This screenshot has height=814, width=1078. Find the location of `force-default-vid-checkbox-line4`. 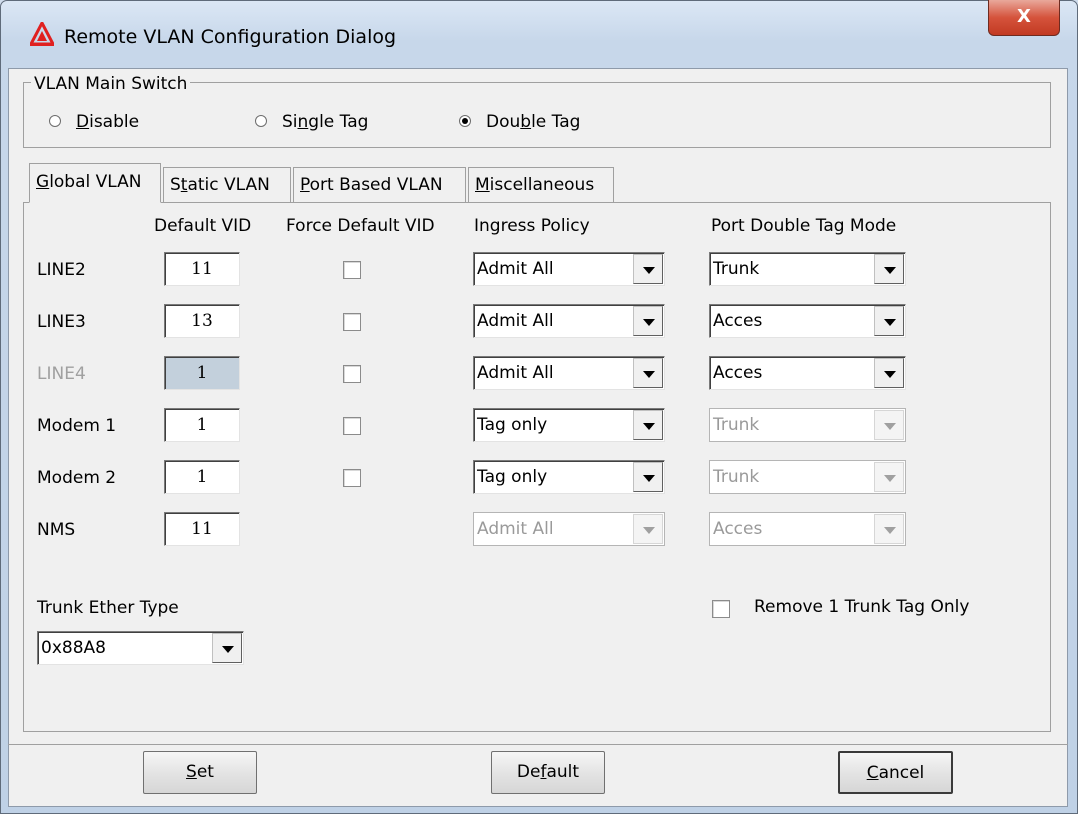

force-default-vid-checkbox-line4 is located at coordinates (352, 374).